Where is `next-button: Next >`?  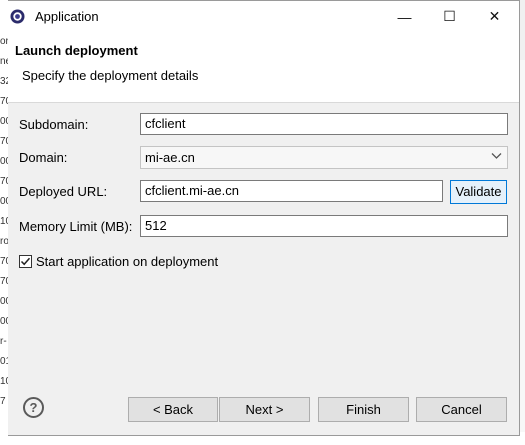
next-button: Next > is located at coordinates (264, 409).